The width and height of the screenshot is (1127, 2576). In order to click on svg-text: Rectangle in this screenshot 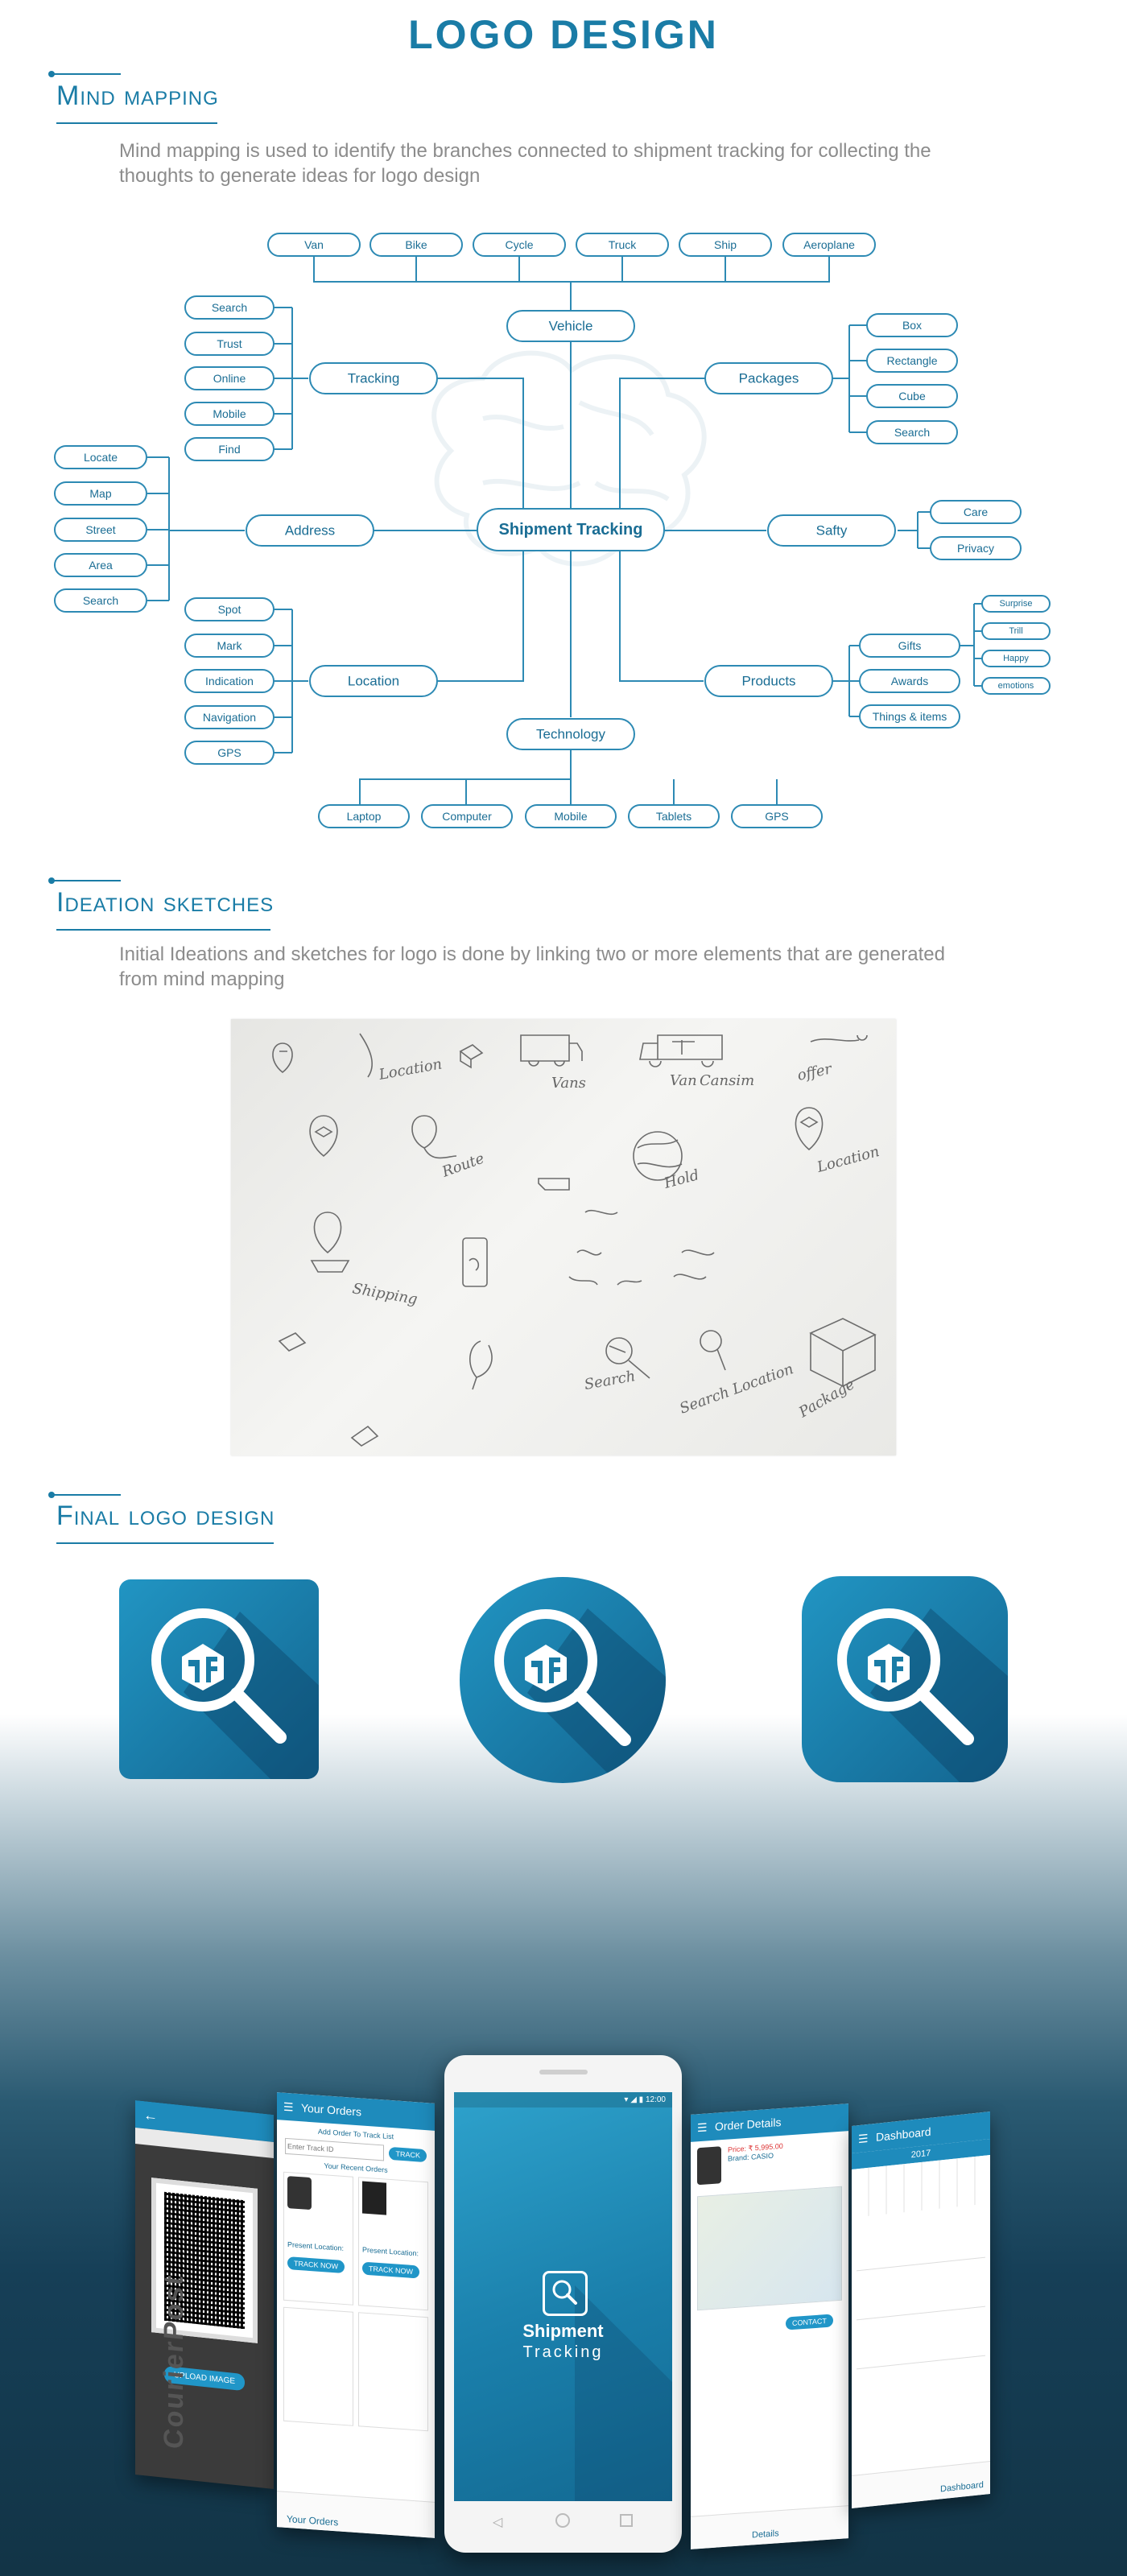, I will do `click(911, 360)`.